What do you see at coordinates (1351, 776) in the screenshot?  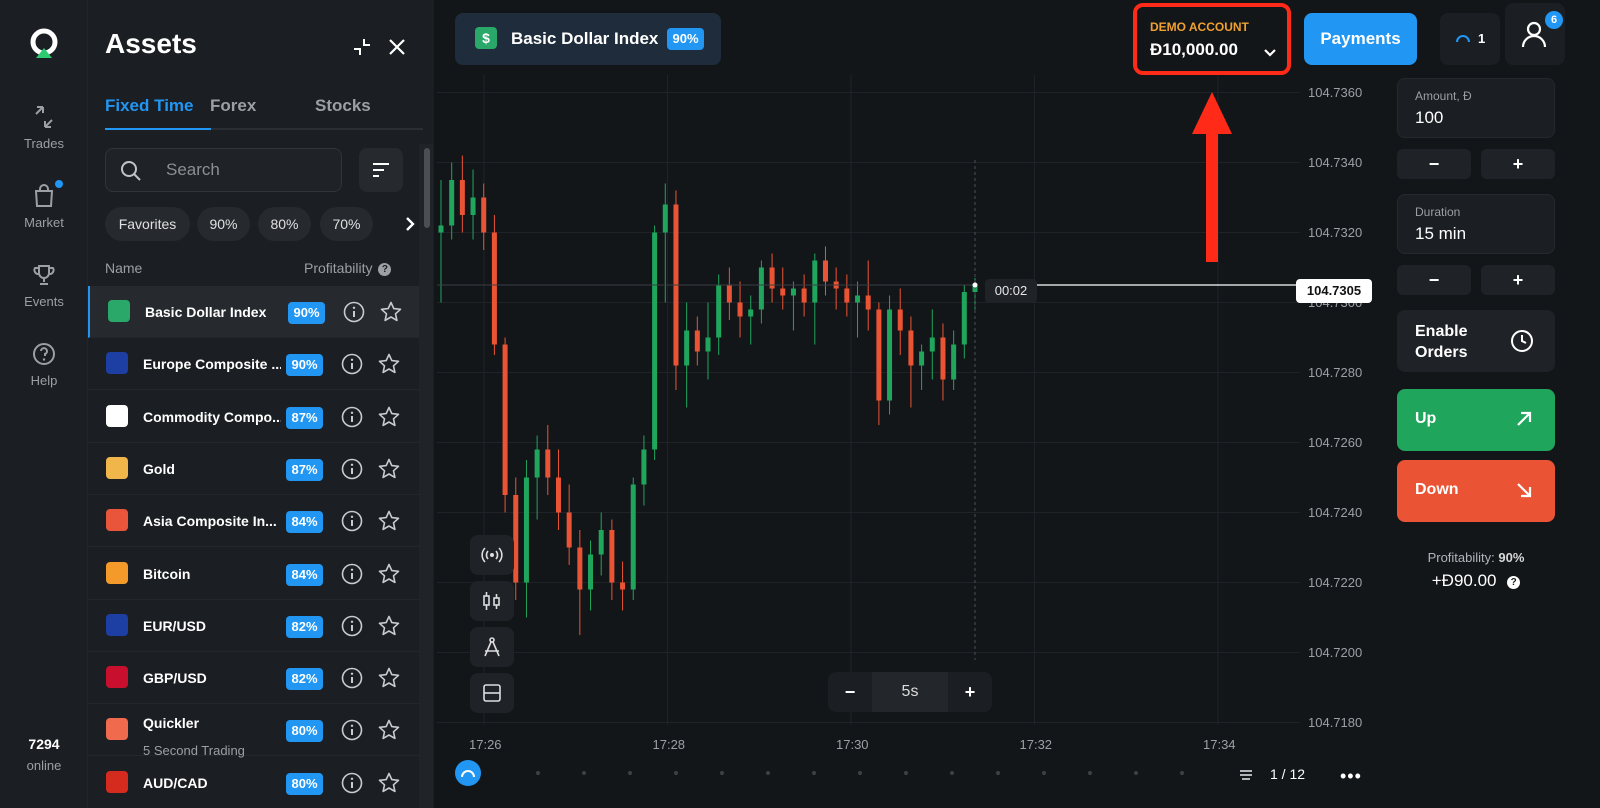 I see `more-options-icon: •••` at bounding box center [1351, 776].